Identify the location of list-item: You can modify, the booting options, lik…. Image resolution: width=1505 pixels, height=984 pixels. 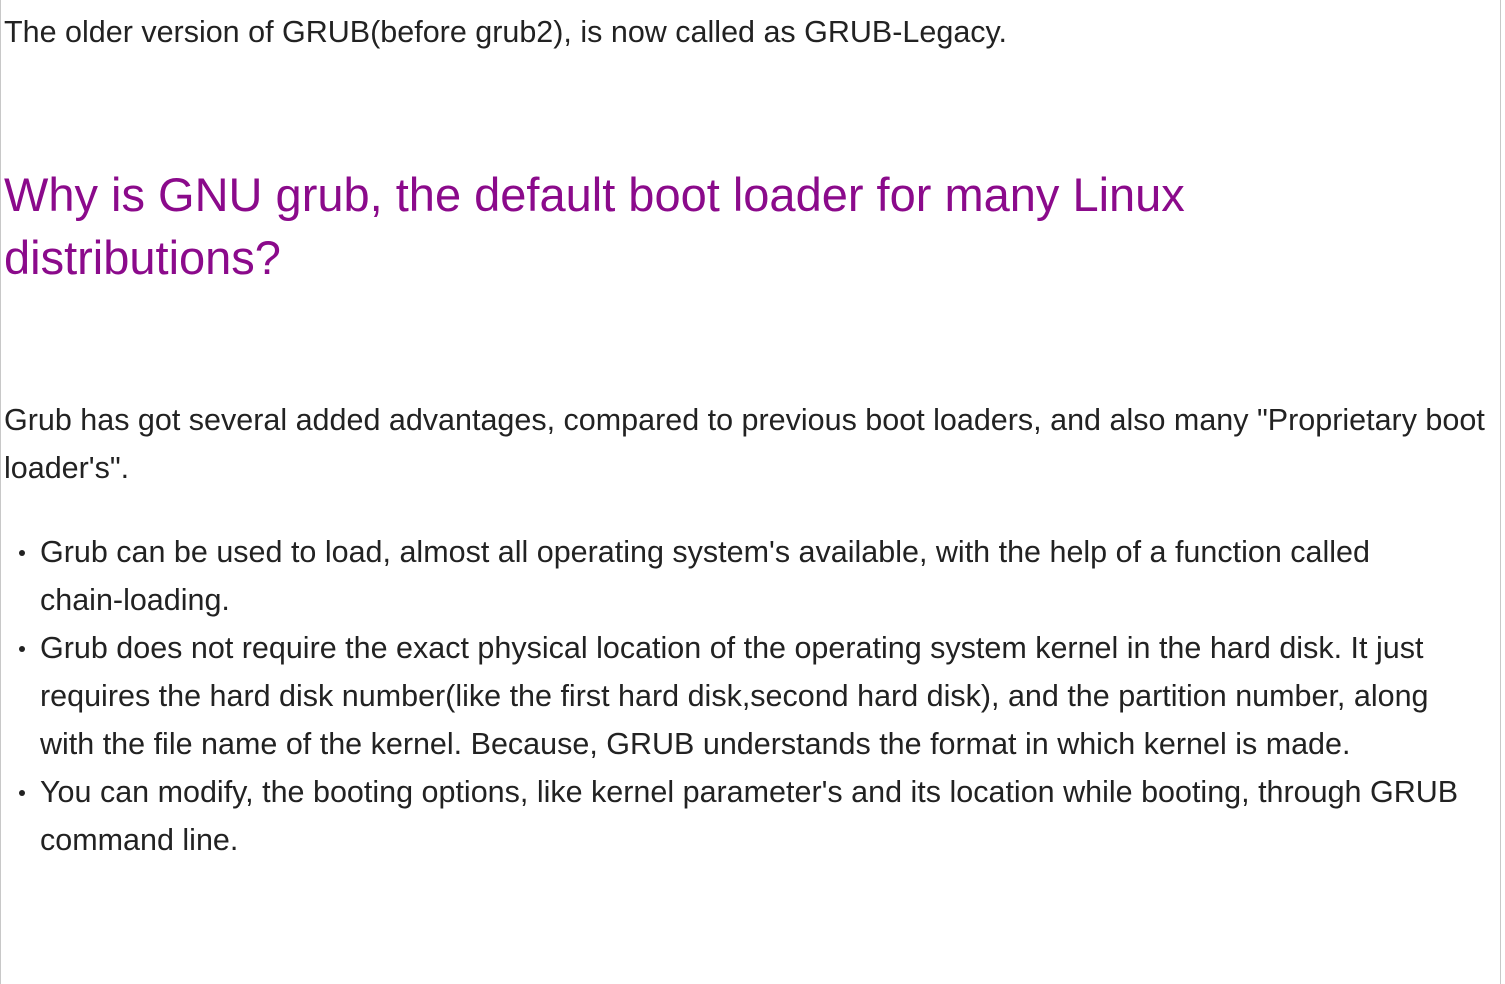
(740, 816).